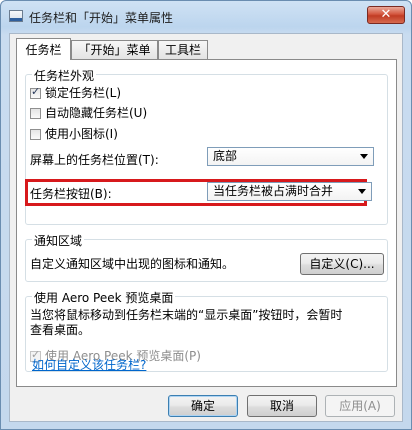 Image resolution: width=412 pixels, height=430 pixels. What do you see at coordinates (35, 134) in the screenshot?
I see `small-icons-check-icon` at bounding box center [35, 134].